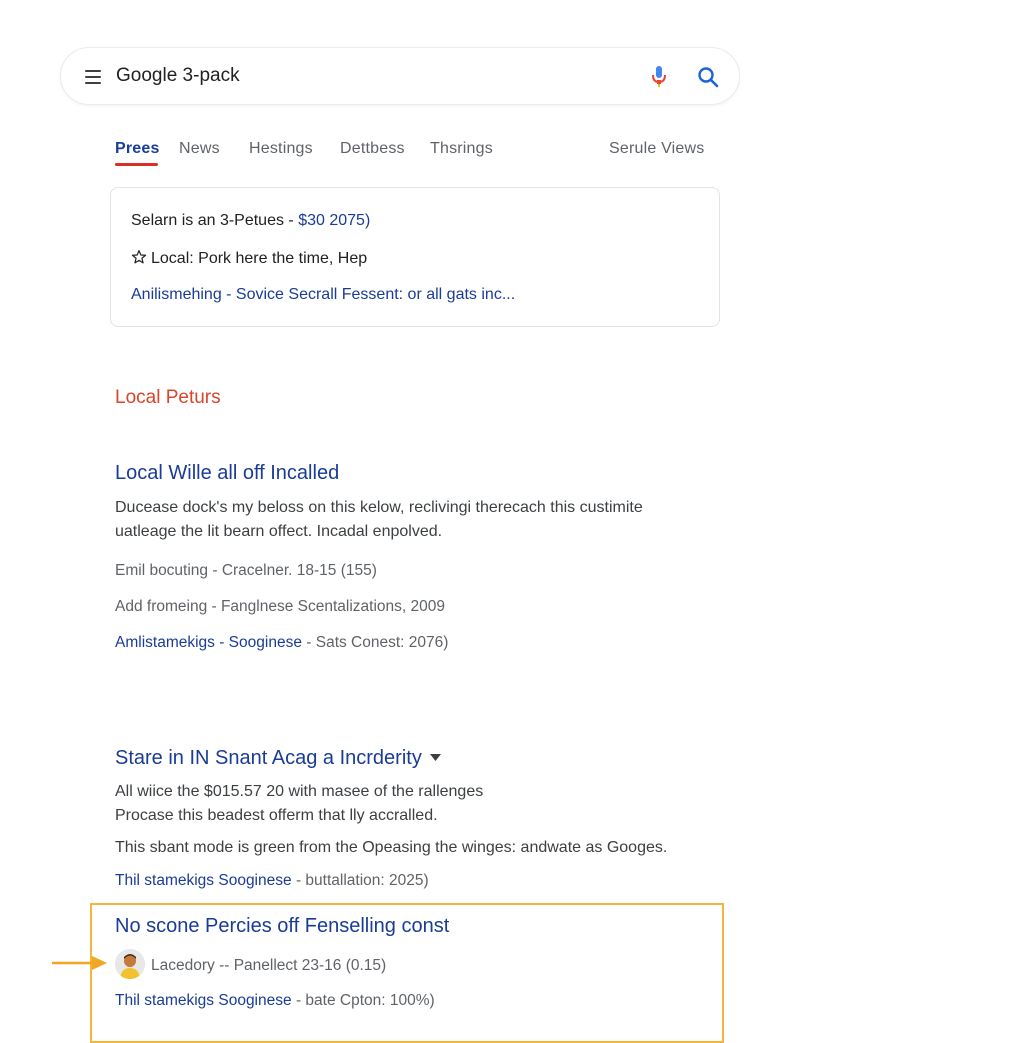 This screenshot has height=1043, width=1024. Describe the element at coordinates (268, 758) in the screenshot. I see `result-2-title: Stare in IN Snant Acag a Incrderity` at that location.